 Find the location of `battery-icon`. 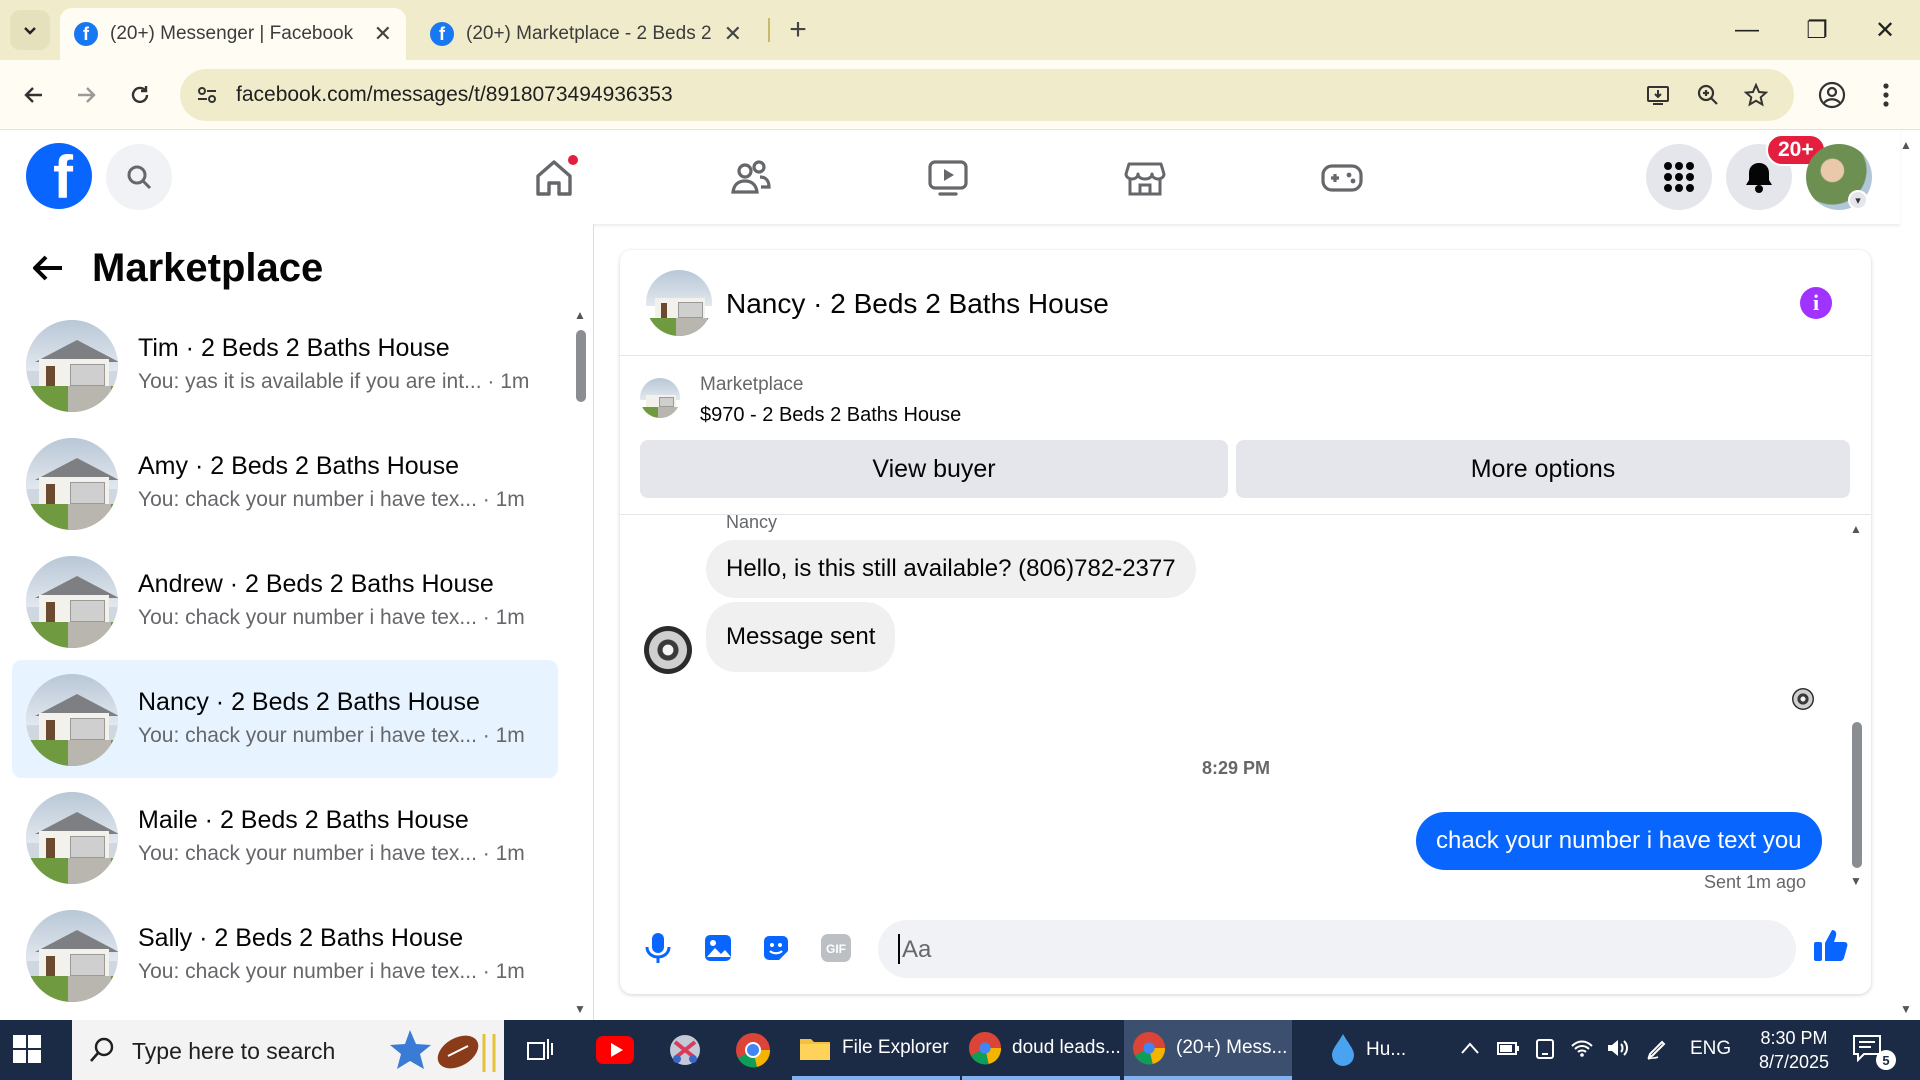

battery-icon is located at coordinates (1508, 1051).